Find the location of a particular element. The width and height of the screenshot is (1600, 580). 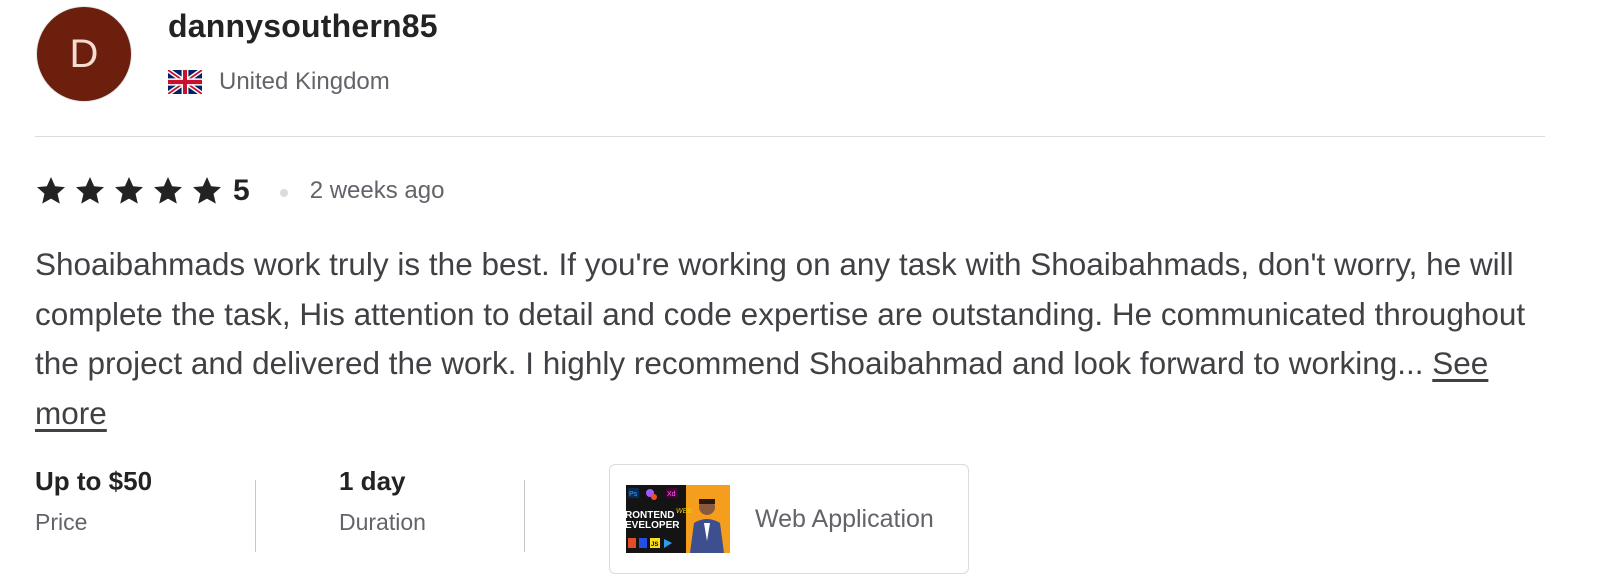

thumb-text-line2: EVELOPER is located at coordinates (653, 525).